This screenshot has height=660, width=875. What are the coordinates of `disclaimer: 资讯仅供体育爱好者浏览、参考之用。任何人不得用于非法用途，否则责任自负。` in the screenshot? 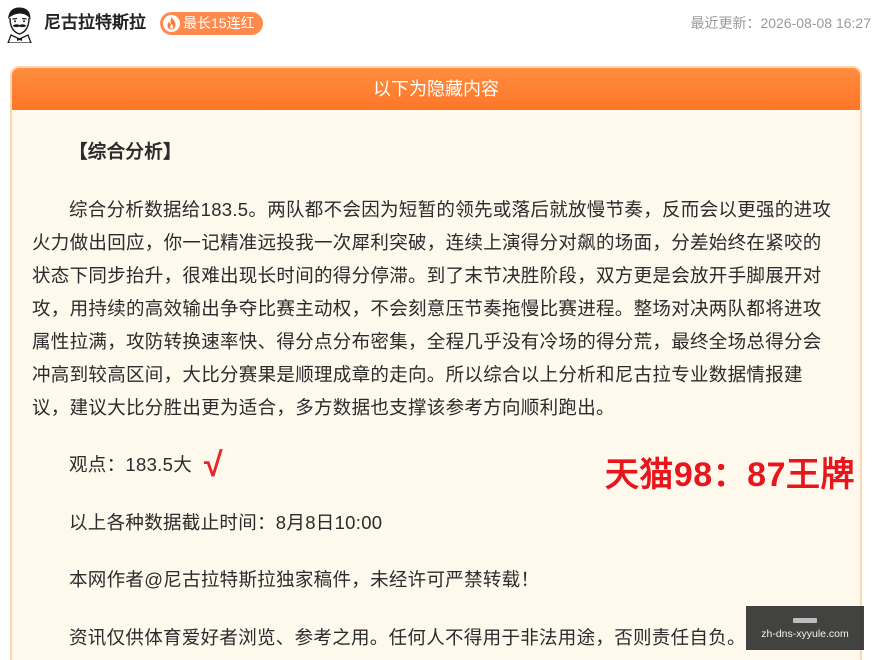 It's located at (407, 637).